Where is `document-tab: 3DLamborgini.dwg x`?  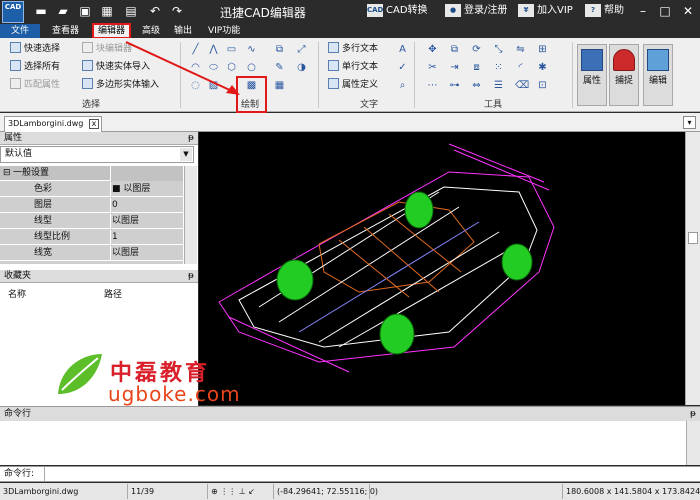
document-tab: 3DLamborgini.dwg x is located at coordinates (53, 124).